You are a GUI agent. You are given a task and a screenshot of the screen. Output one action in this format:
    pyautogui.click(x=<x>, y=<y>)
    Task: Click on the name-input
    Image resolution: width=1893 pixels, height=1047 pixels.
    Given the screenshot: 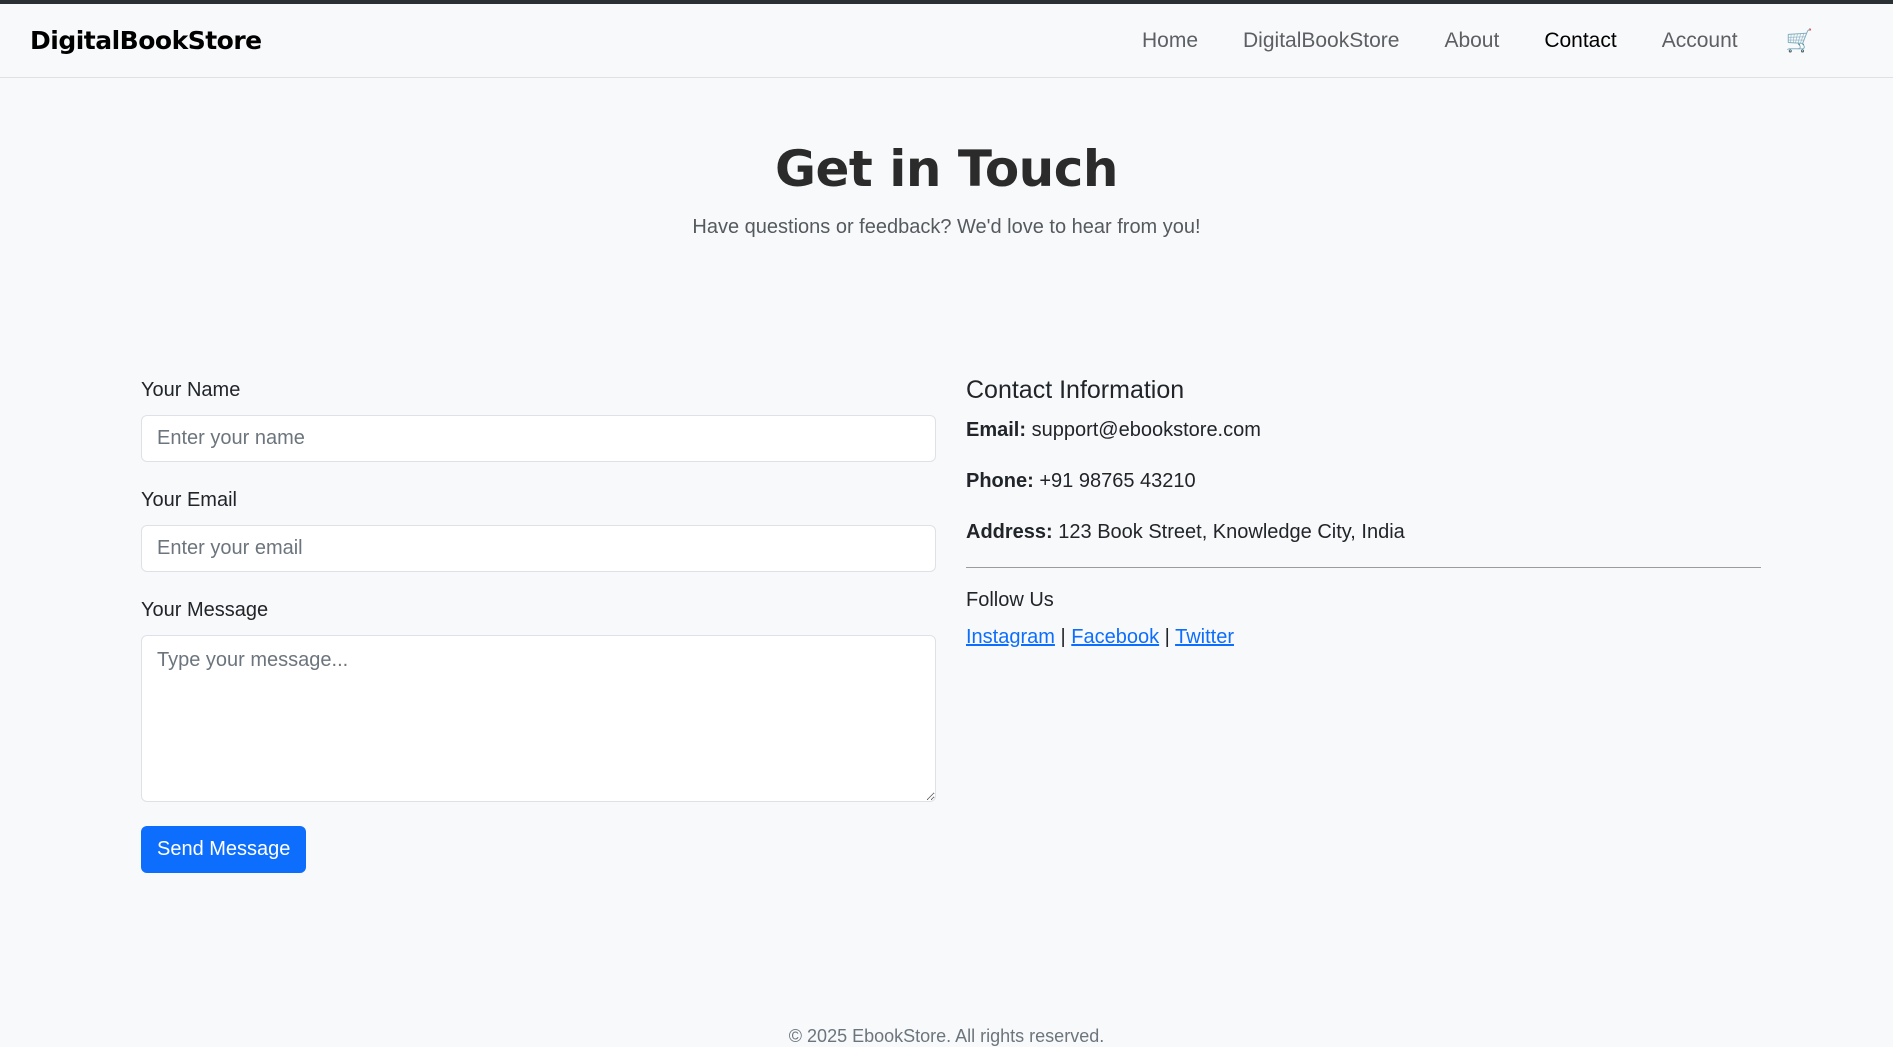 What is the action you would take?
    pyautogui.click(x=538, y=438)
    